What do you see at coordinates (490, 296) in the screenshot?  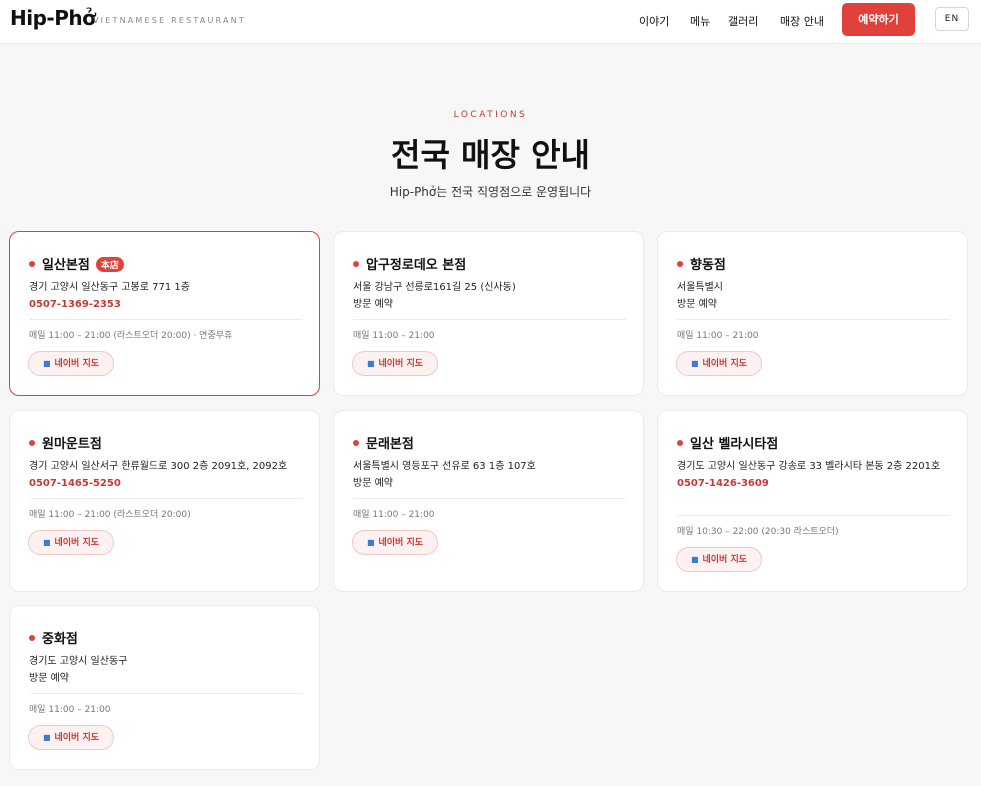 I see `store-address: 서울 강남구 선릉로161길 25 (신사동) 방문 예약` at bounding box center [490, 296].